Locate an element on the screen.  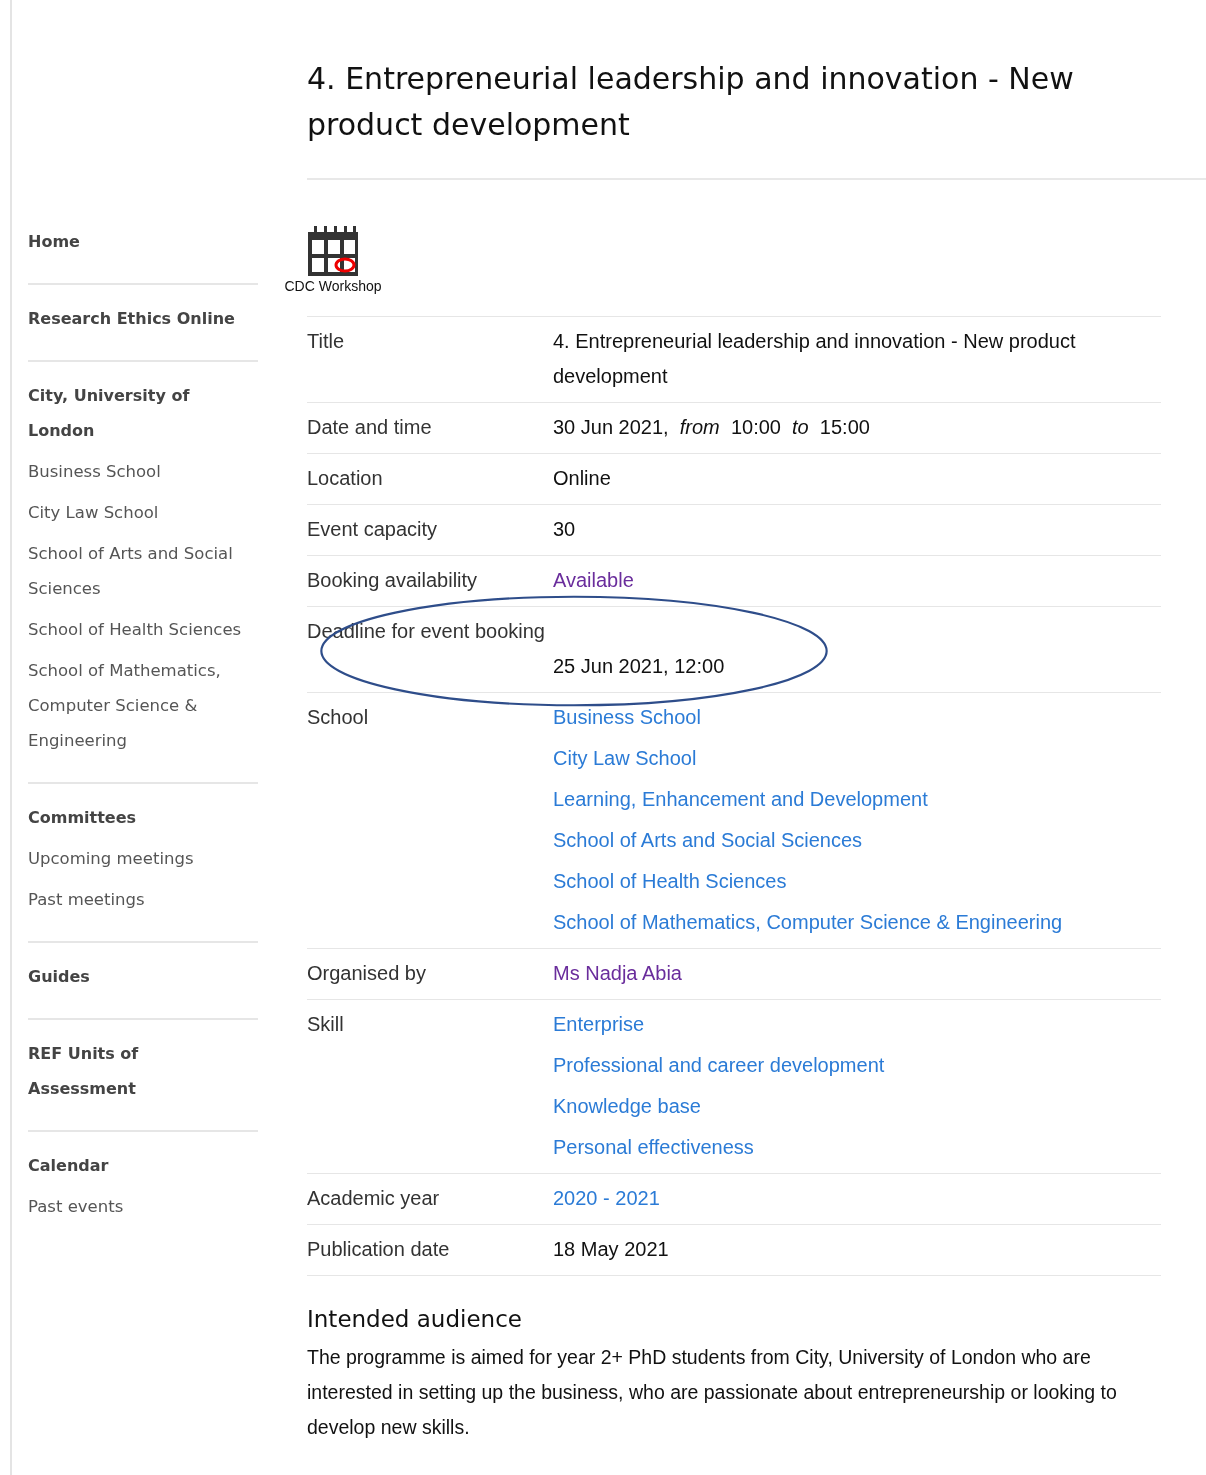
value-link: School of Mathematics, Computer Science & Engineering is located at coordinates (808, 922).